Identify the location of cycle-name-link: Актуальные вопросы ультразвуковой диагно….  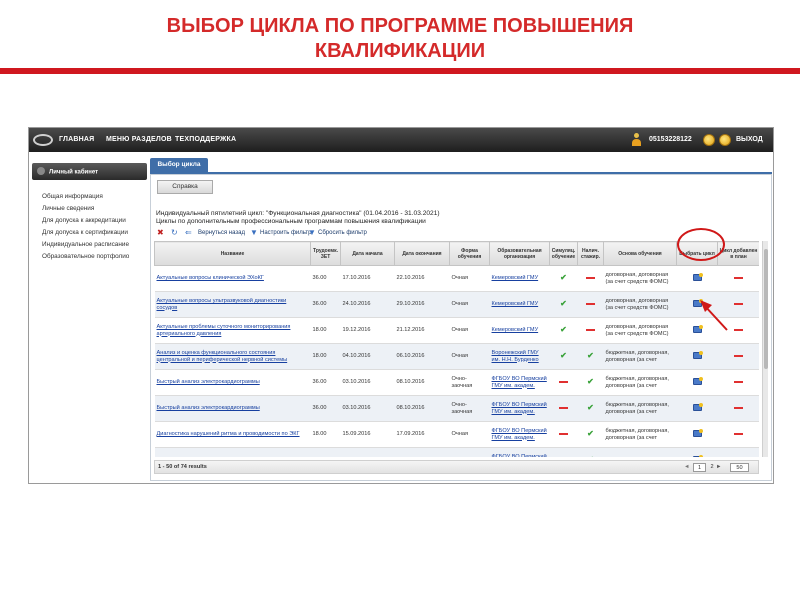
(232, 304).